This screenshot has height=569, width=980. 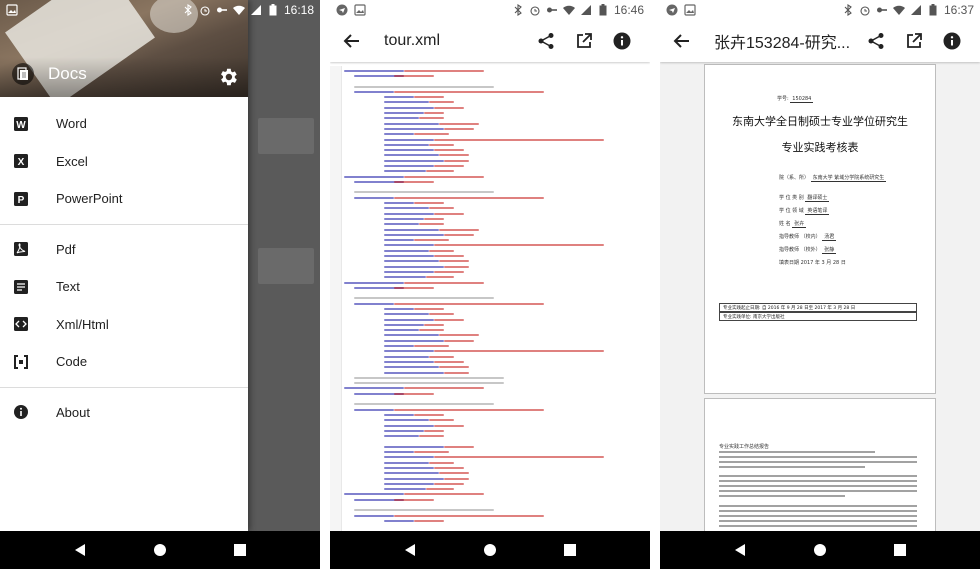 What do you see at coordinates (812, 263) in the screenshot?
I see `field-date: 填表日期 2017 年 3 月 28 日` at bounding box center [812, 263].